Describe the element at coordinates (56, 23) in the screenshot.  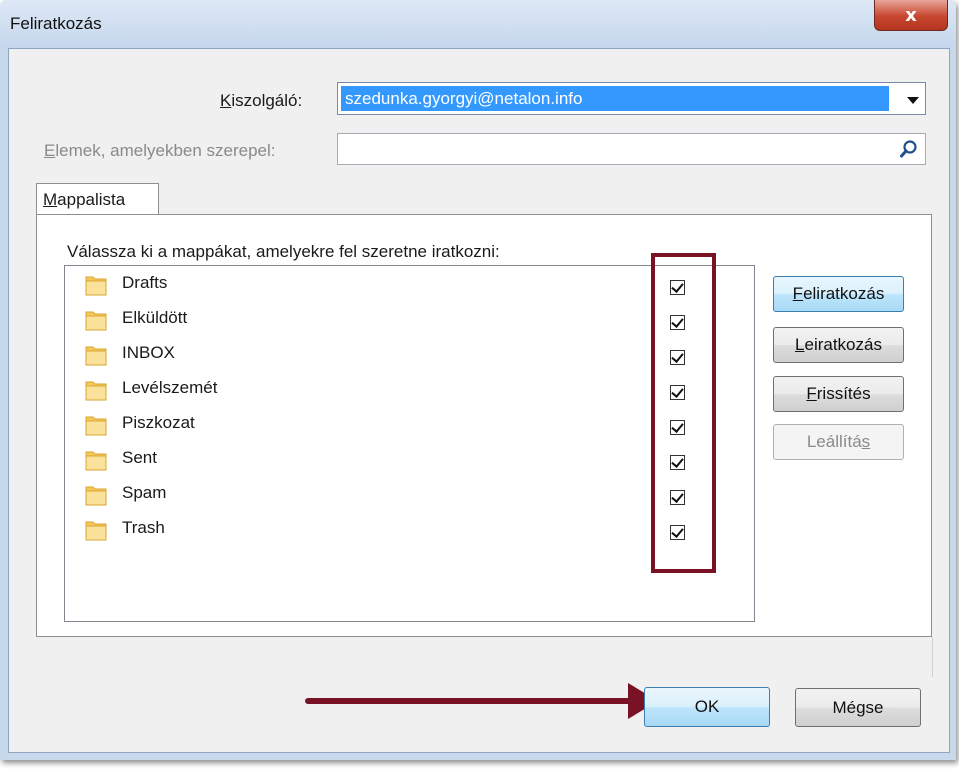
I see `window-title: Feliratkozás` at that location.